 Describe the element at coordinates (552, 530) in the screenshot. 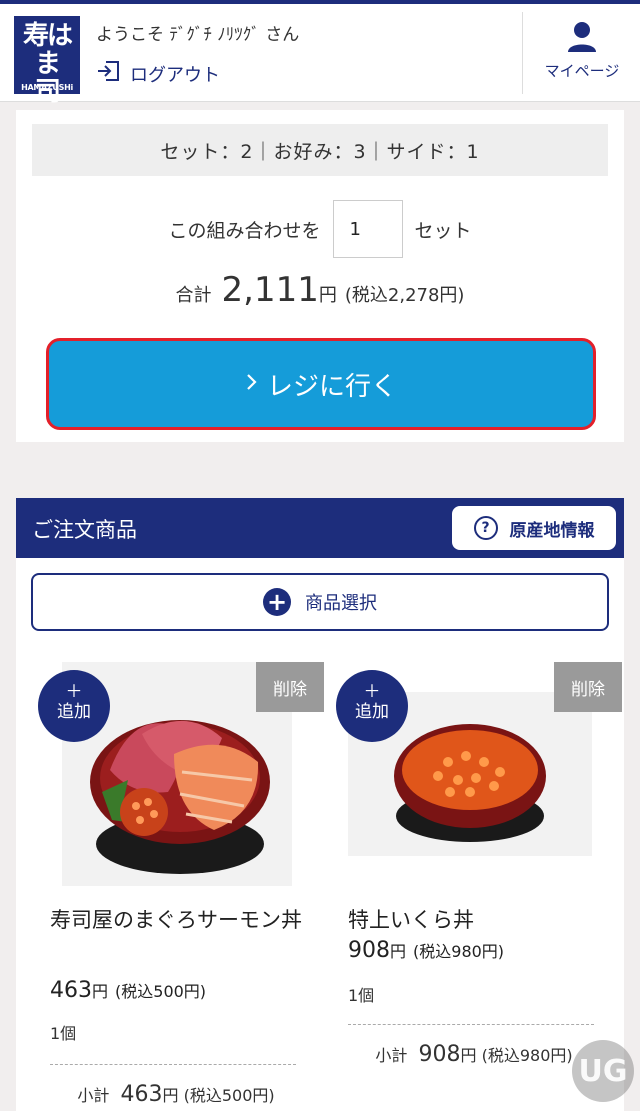

I see `origin-label: 原産地情報` at that location.